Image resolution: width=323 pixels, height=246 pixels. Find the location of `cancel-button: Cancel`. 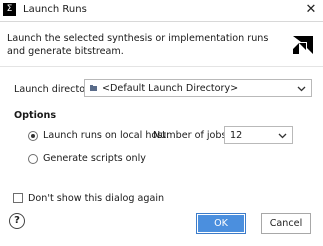

cancel-button: Cancel is located at coordinates (286, 223).